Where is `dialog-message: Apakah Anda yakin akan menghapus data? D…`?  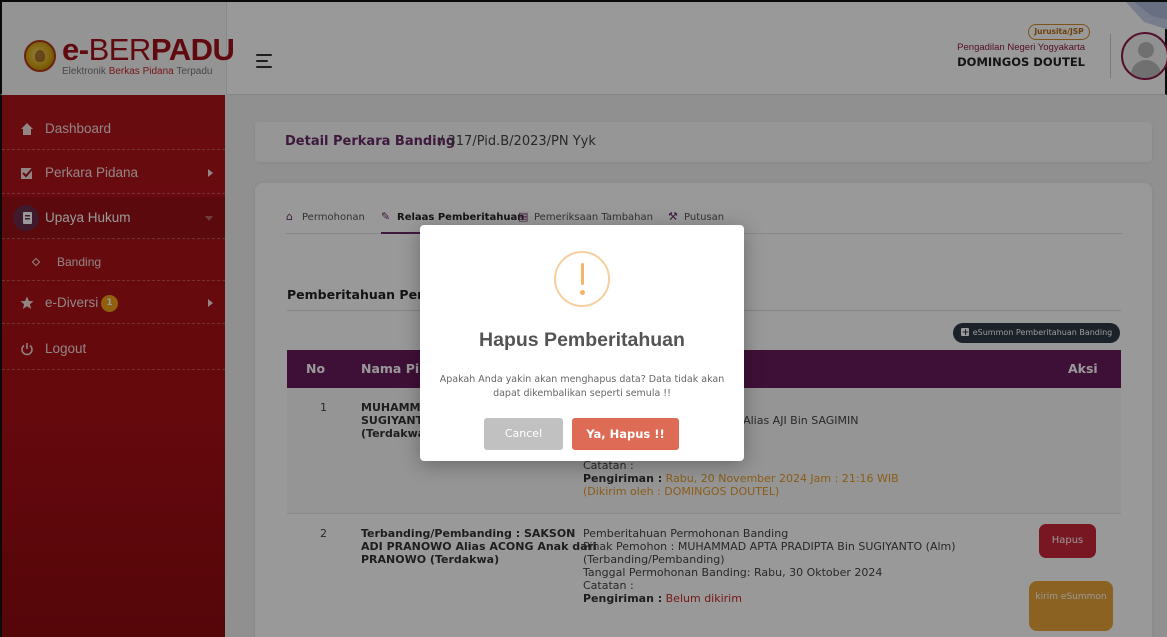
dialog-message: Apakah Anda yakin akan menghapus data? D… is located at coordinates (582, 386).